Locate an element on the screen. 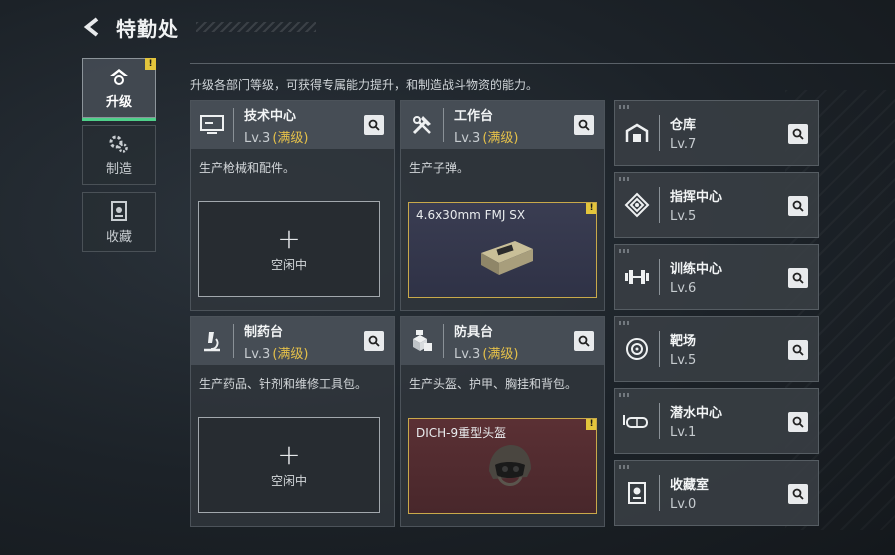 Image resolution: width=895 pixels, height=555 pixels. divider is located at coordinates (542, 63).